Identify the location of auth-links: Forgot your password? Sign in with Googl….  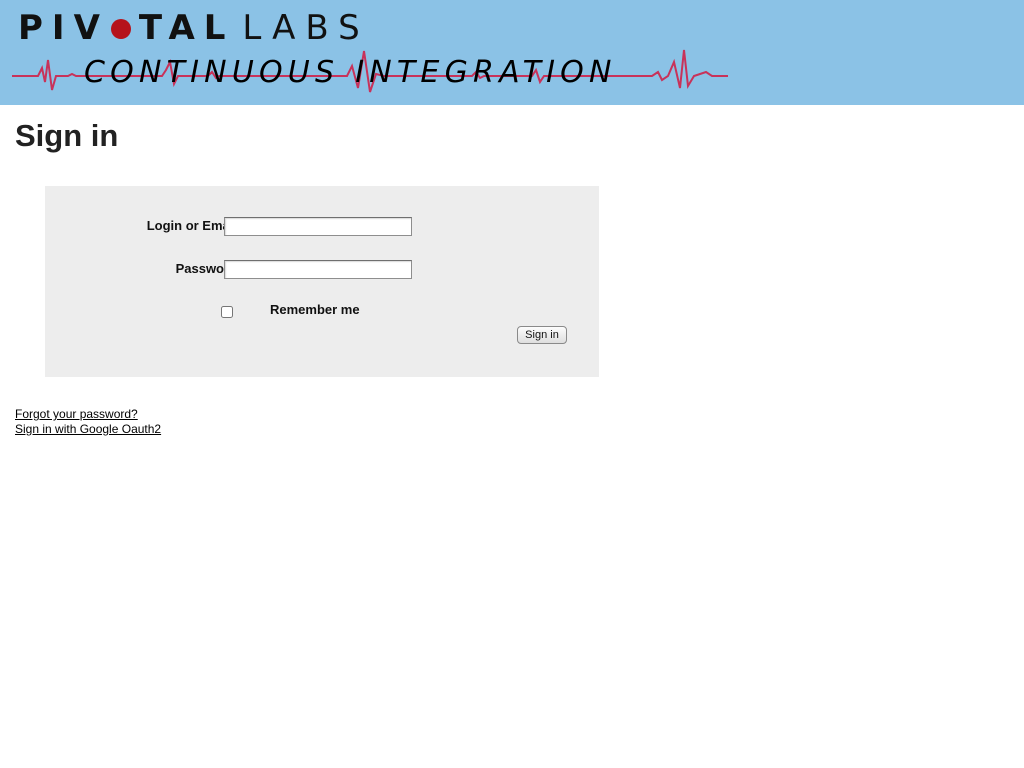
(88, 422).